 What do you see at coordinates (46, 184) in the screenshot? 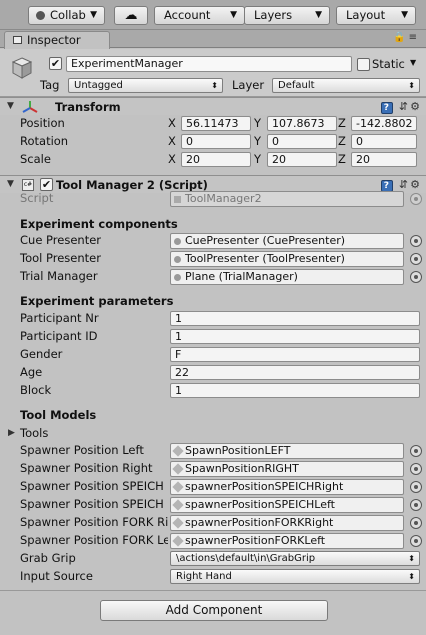
I see `script-enabled-checkbox: ✔` at bounding box center [46, 184].